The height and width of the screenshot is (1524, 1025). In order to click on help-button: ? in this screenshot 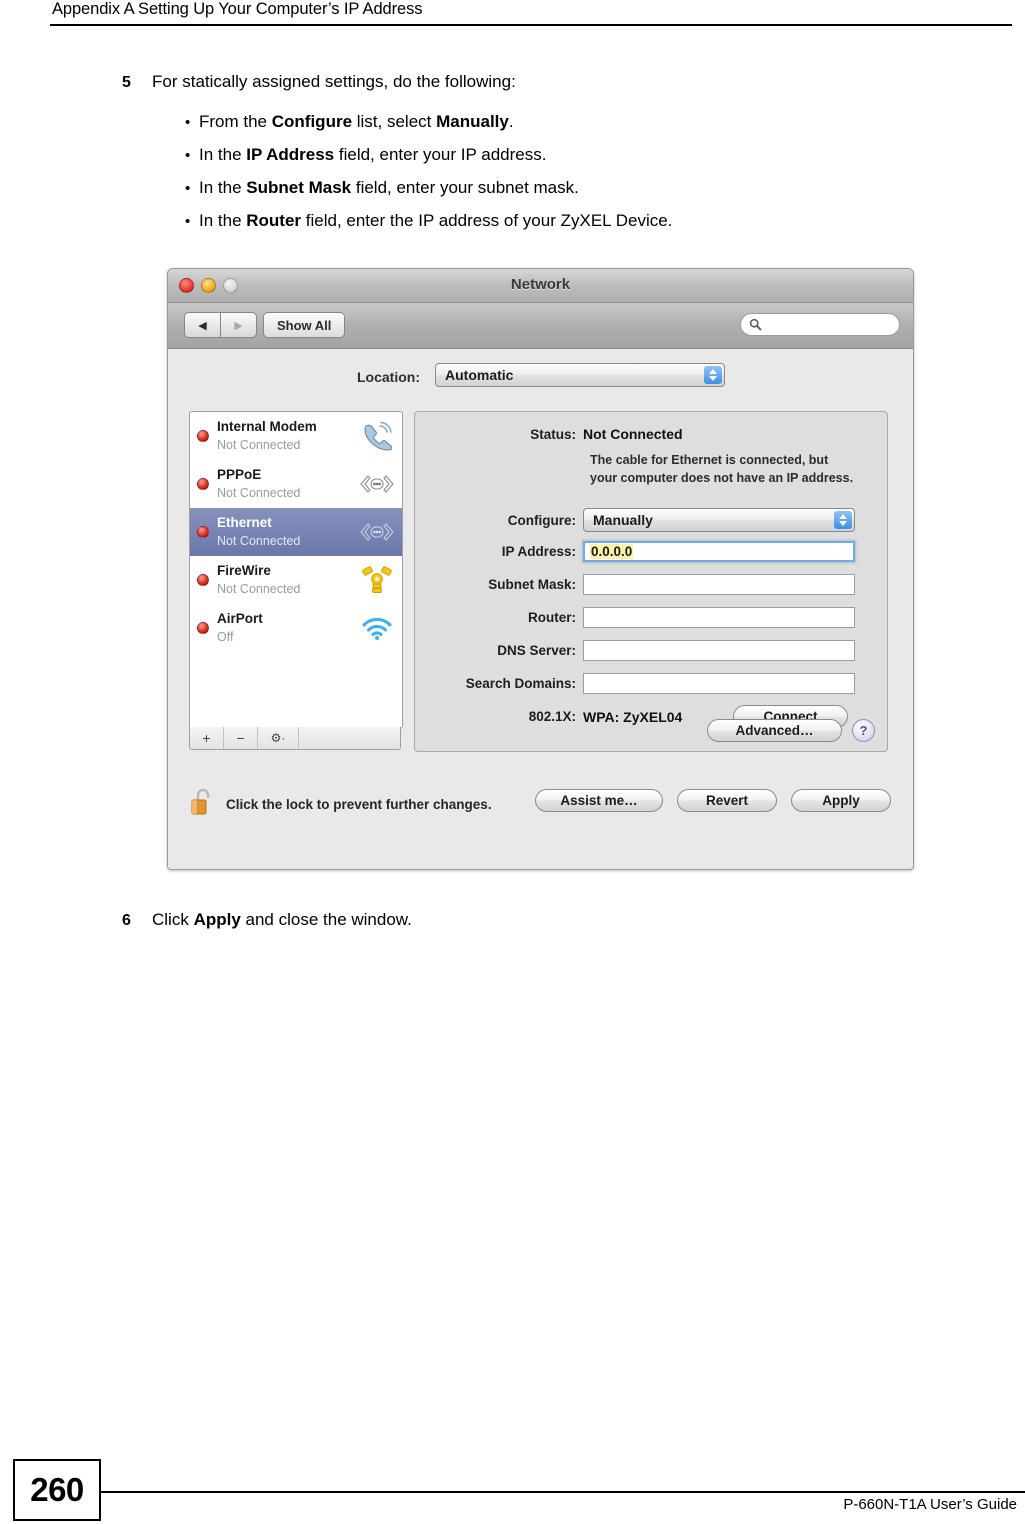, I will do `click(863, 730)`.